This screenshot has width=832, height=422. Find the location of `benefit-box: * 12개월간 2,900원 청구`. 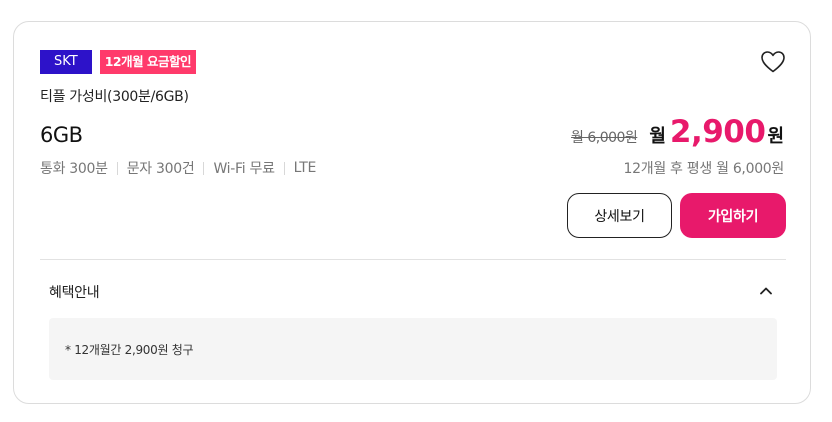

benefit-box: * 12개월간 2,900원 청구 is located at coordinates (413, 349).